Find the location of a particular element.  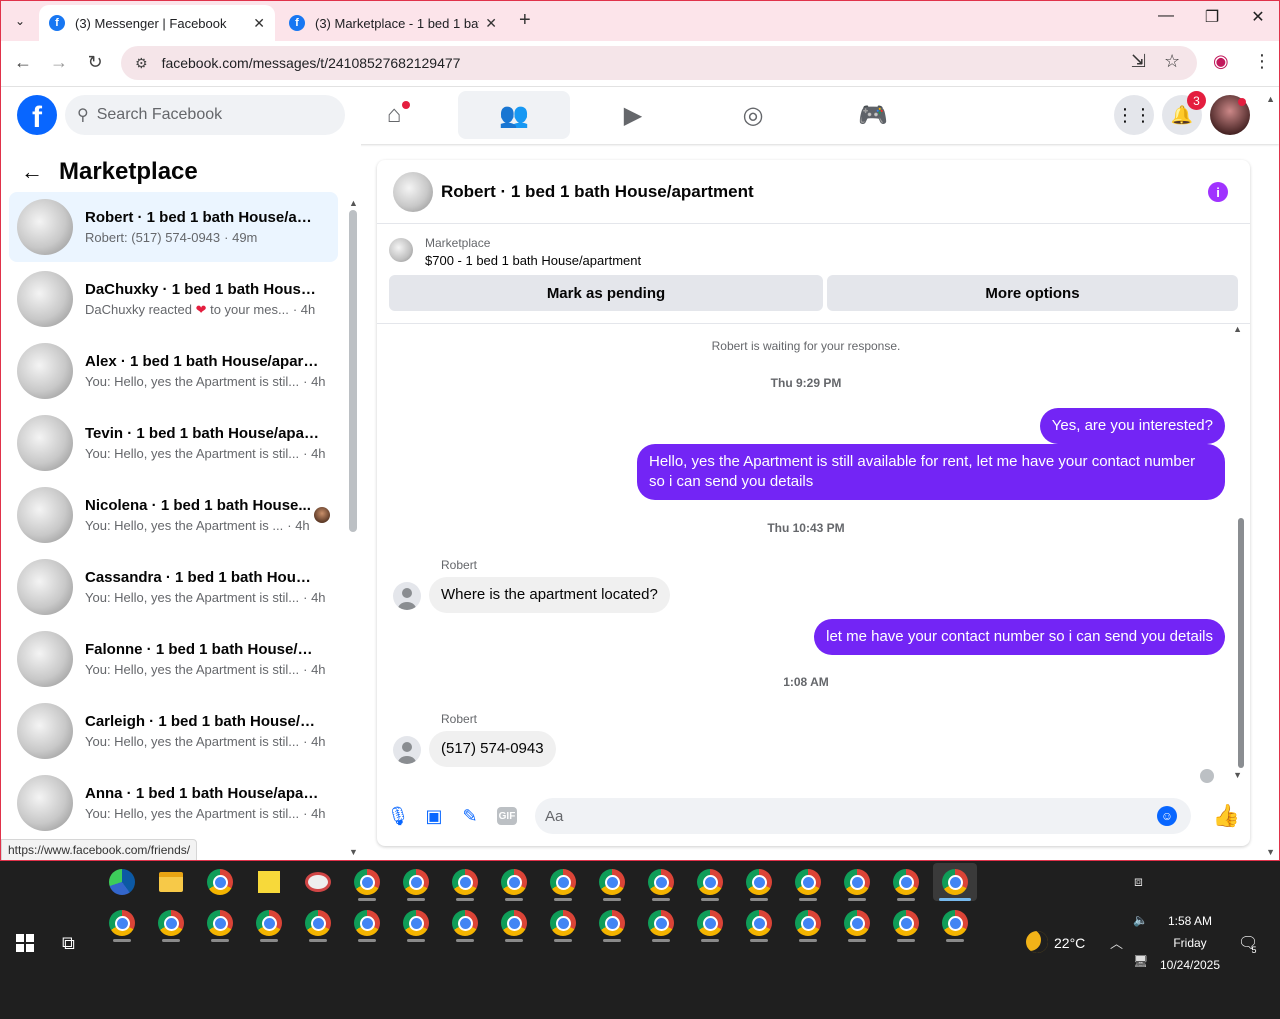

messages-scrollbar is located at coordinates (1241, 643).